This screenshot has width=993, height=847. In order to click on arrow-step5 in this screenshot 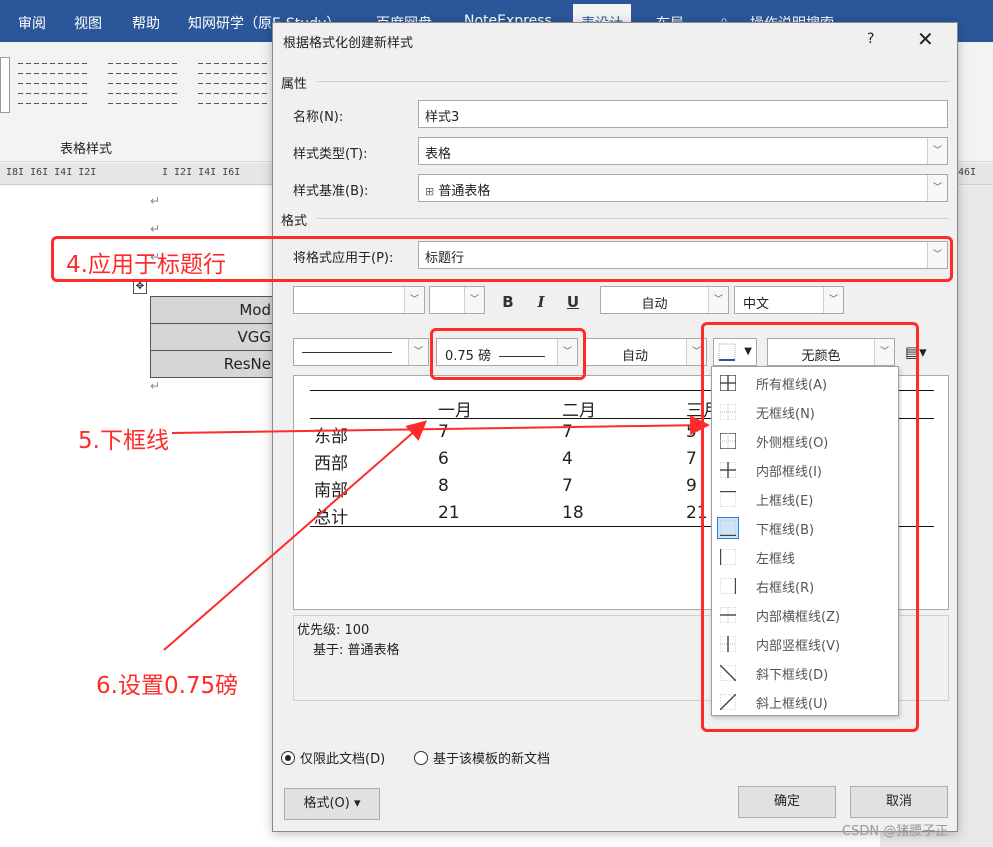, I will do `click(440, 425)`.